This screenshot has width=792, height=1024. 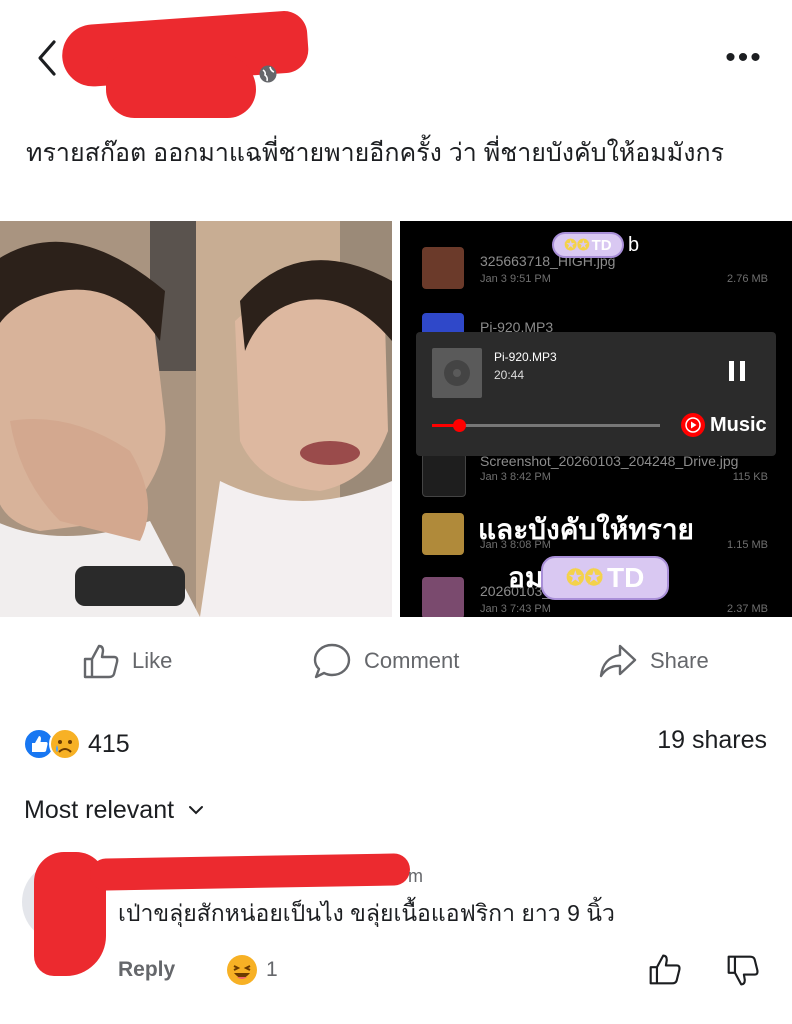 I want to click on pause-icon, so click(x=737, y=371).